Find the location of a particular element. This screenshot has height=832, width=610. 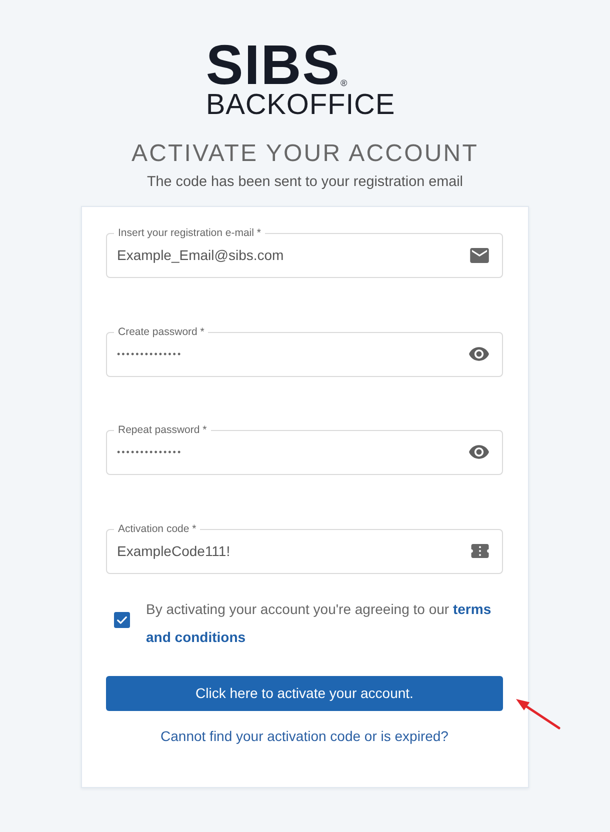

logo-wordmark: SIBS is located at coordinates (273, 65).